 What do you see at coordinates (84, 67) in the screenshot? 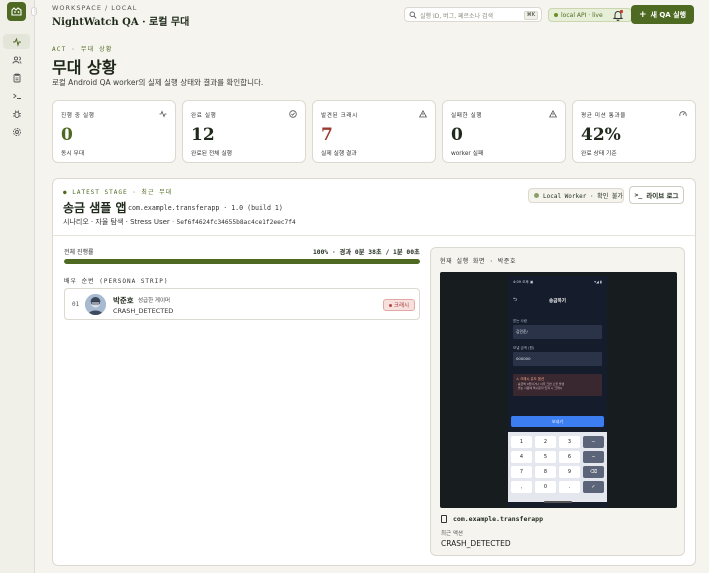
I see `page-title: 무대 상황` at bounding box center [84, 67].